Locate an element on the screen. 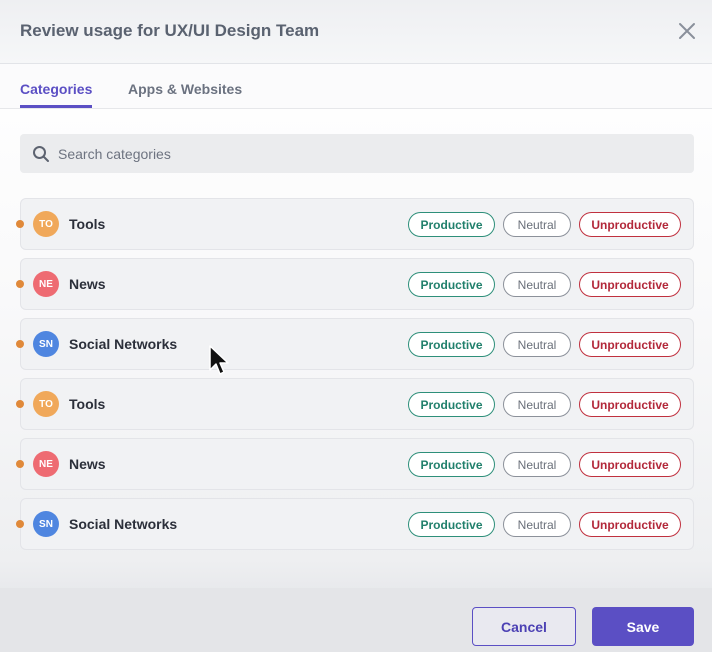 This screenshot has height=652, width=712. dialog-footer: Cancel Save is located at coordinates (356, 620).